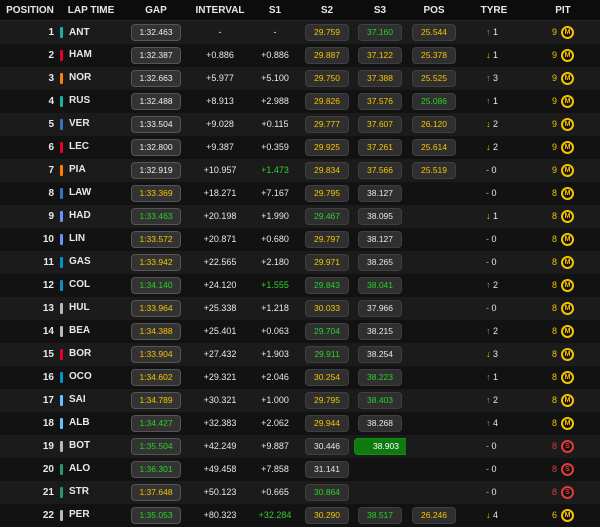  Describe the element at coordinates (91, 147) in the screenshot. I see `driver-cell: LEC` at that location.